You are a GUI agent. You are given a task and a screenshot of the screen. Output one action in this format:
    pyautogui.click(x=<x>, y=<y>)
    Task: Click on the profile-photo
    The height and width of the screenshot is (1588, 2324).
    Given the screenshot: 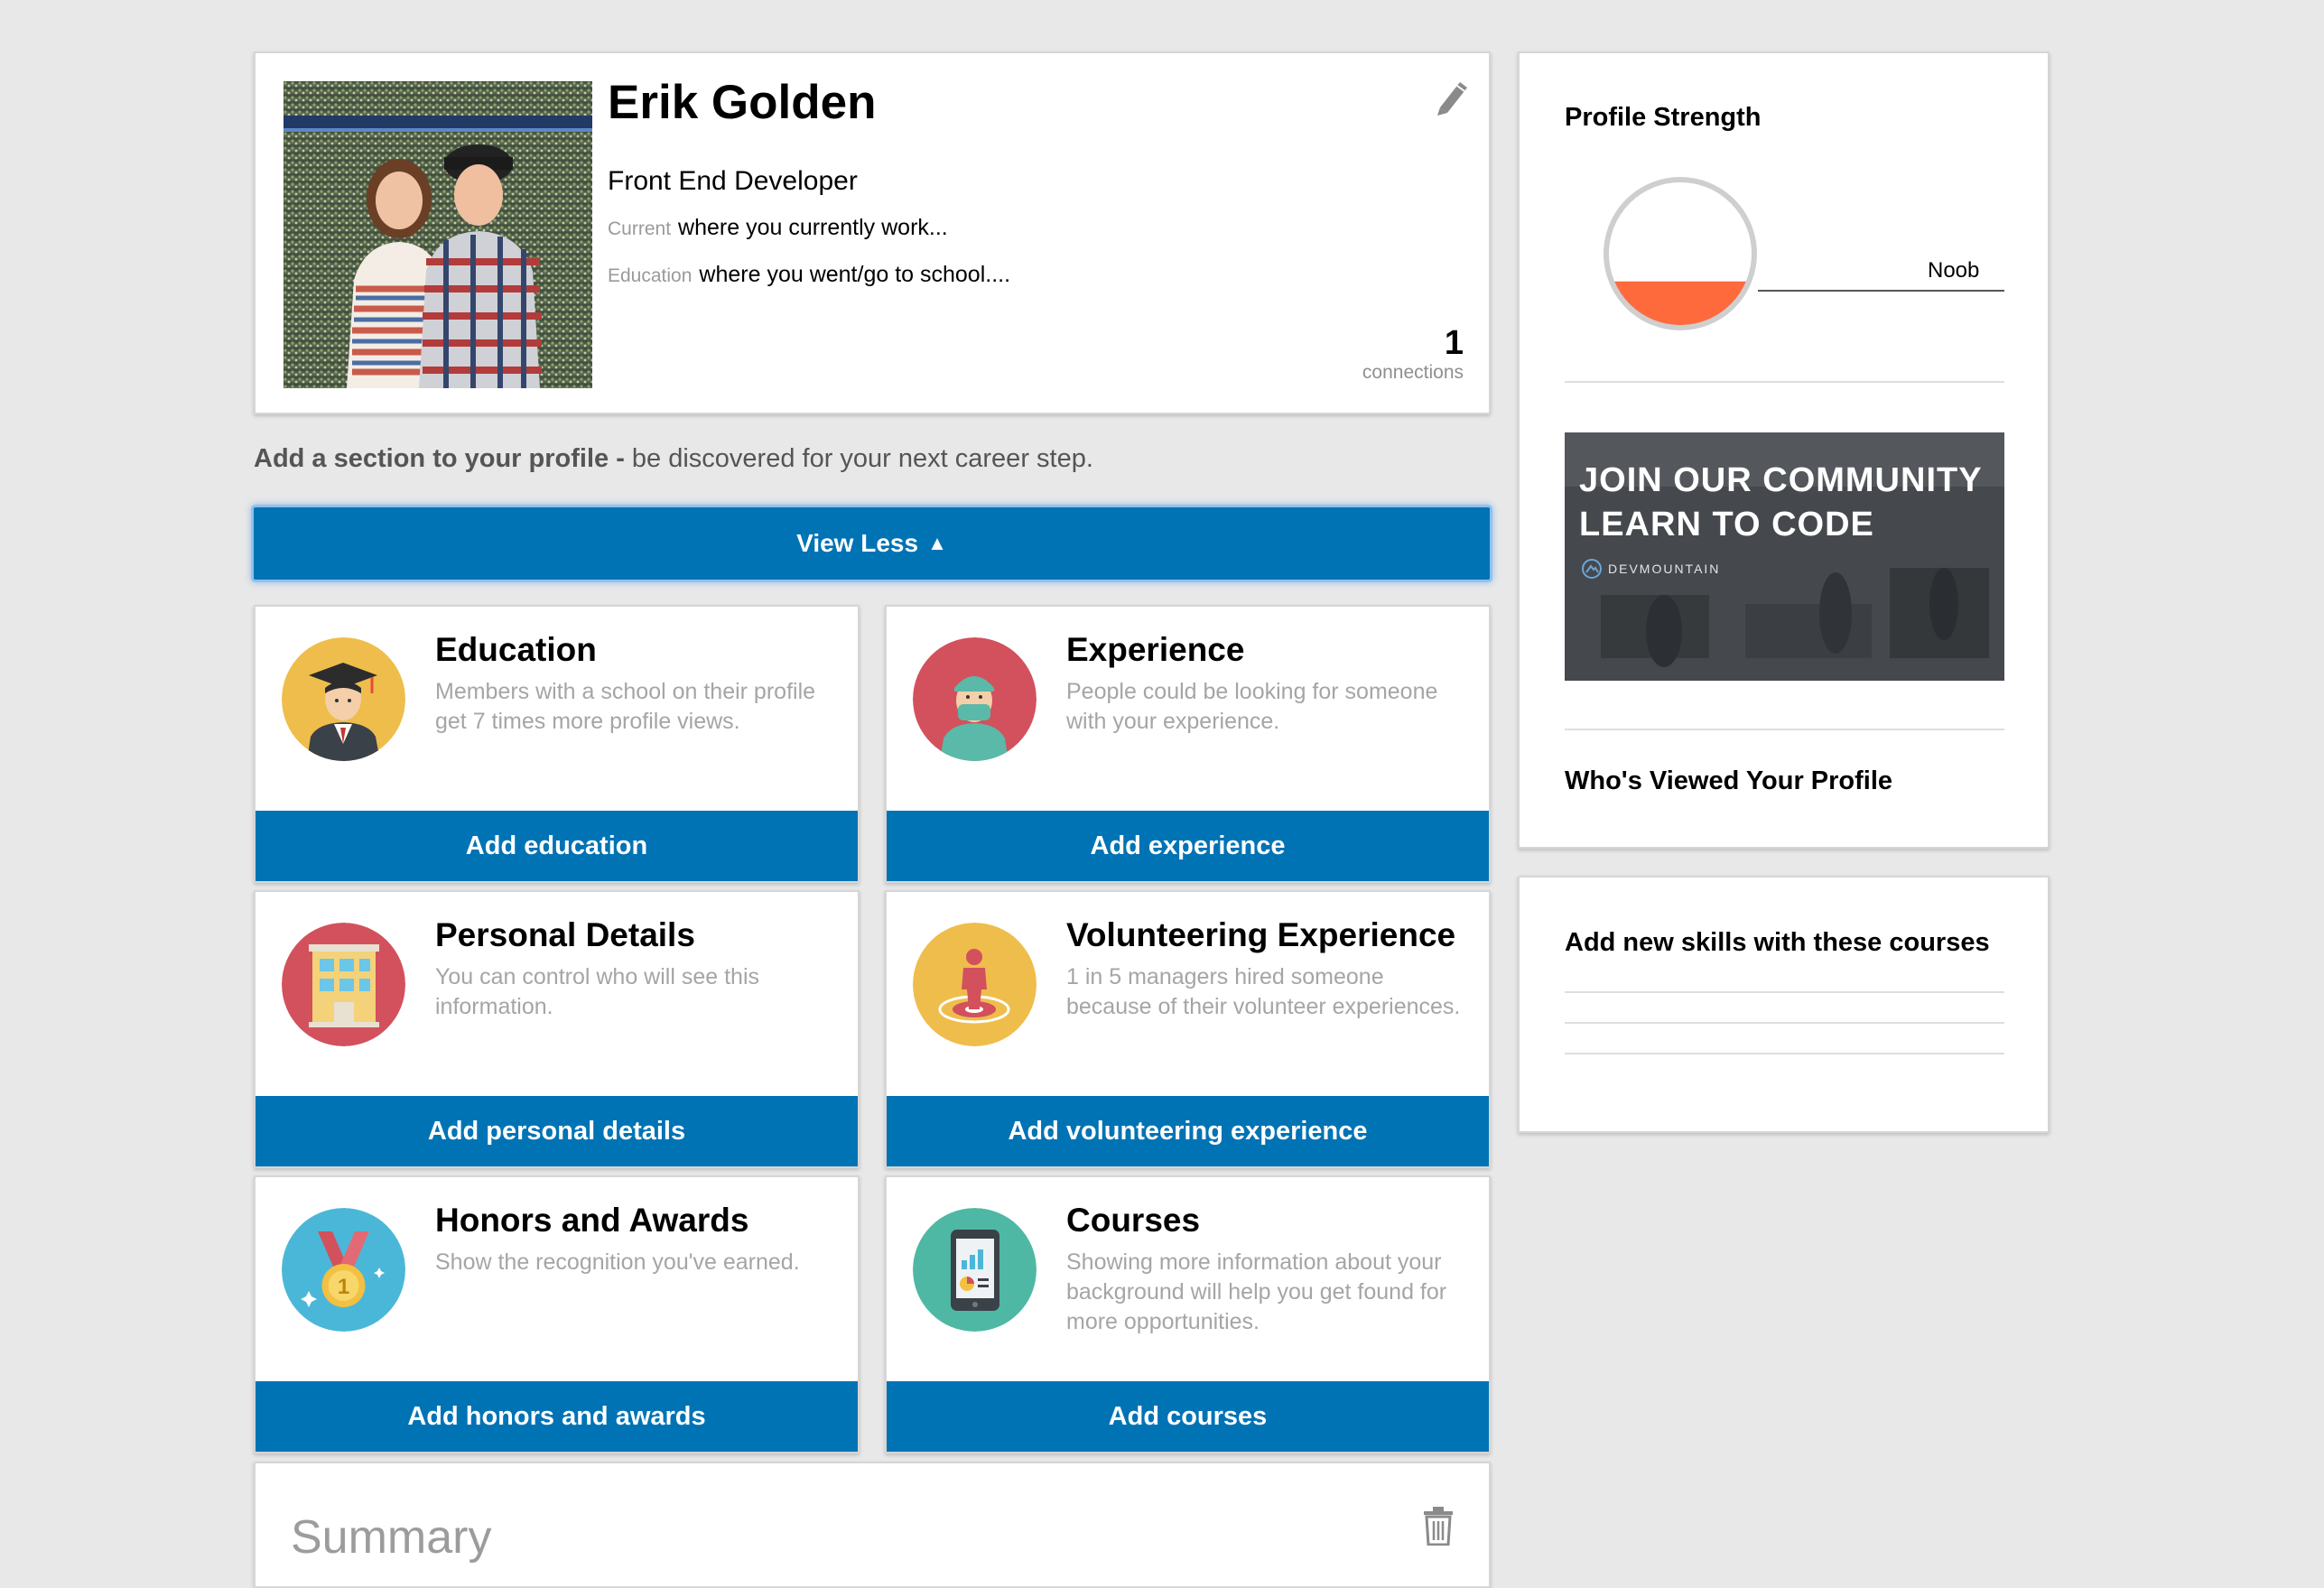 What is the action you would take?
    pyautogui.click(x=438, y=234)
    